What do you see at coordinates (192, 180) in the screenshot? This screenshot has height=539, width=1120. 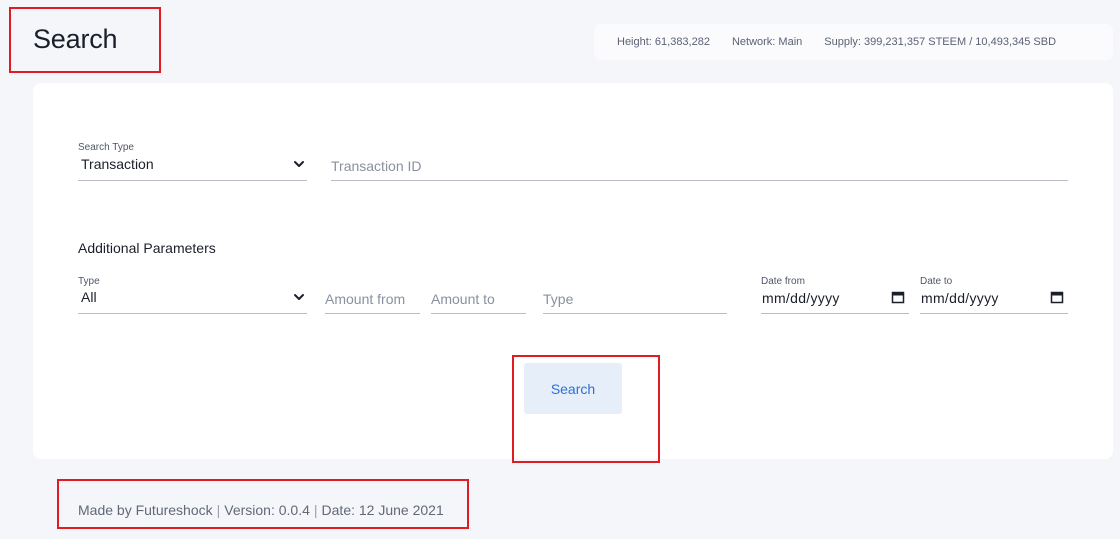 I see `search-type-underline` at bounding box center [192, 180].